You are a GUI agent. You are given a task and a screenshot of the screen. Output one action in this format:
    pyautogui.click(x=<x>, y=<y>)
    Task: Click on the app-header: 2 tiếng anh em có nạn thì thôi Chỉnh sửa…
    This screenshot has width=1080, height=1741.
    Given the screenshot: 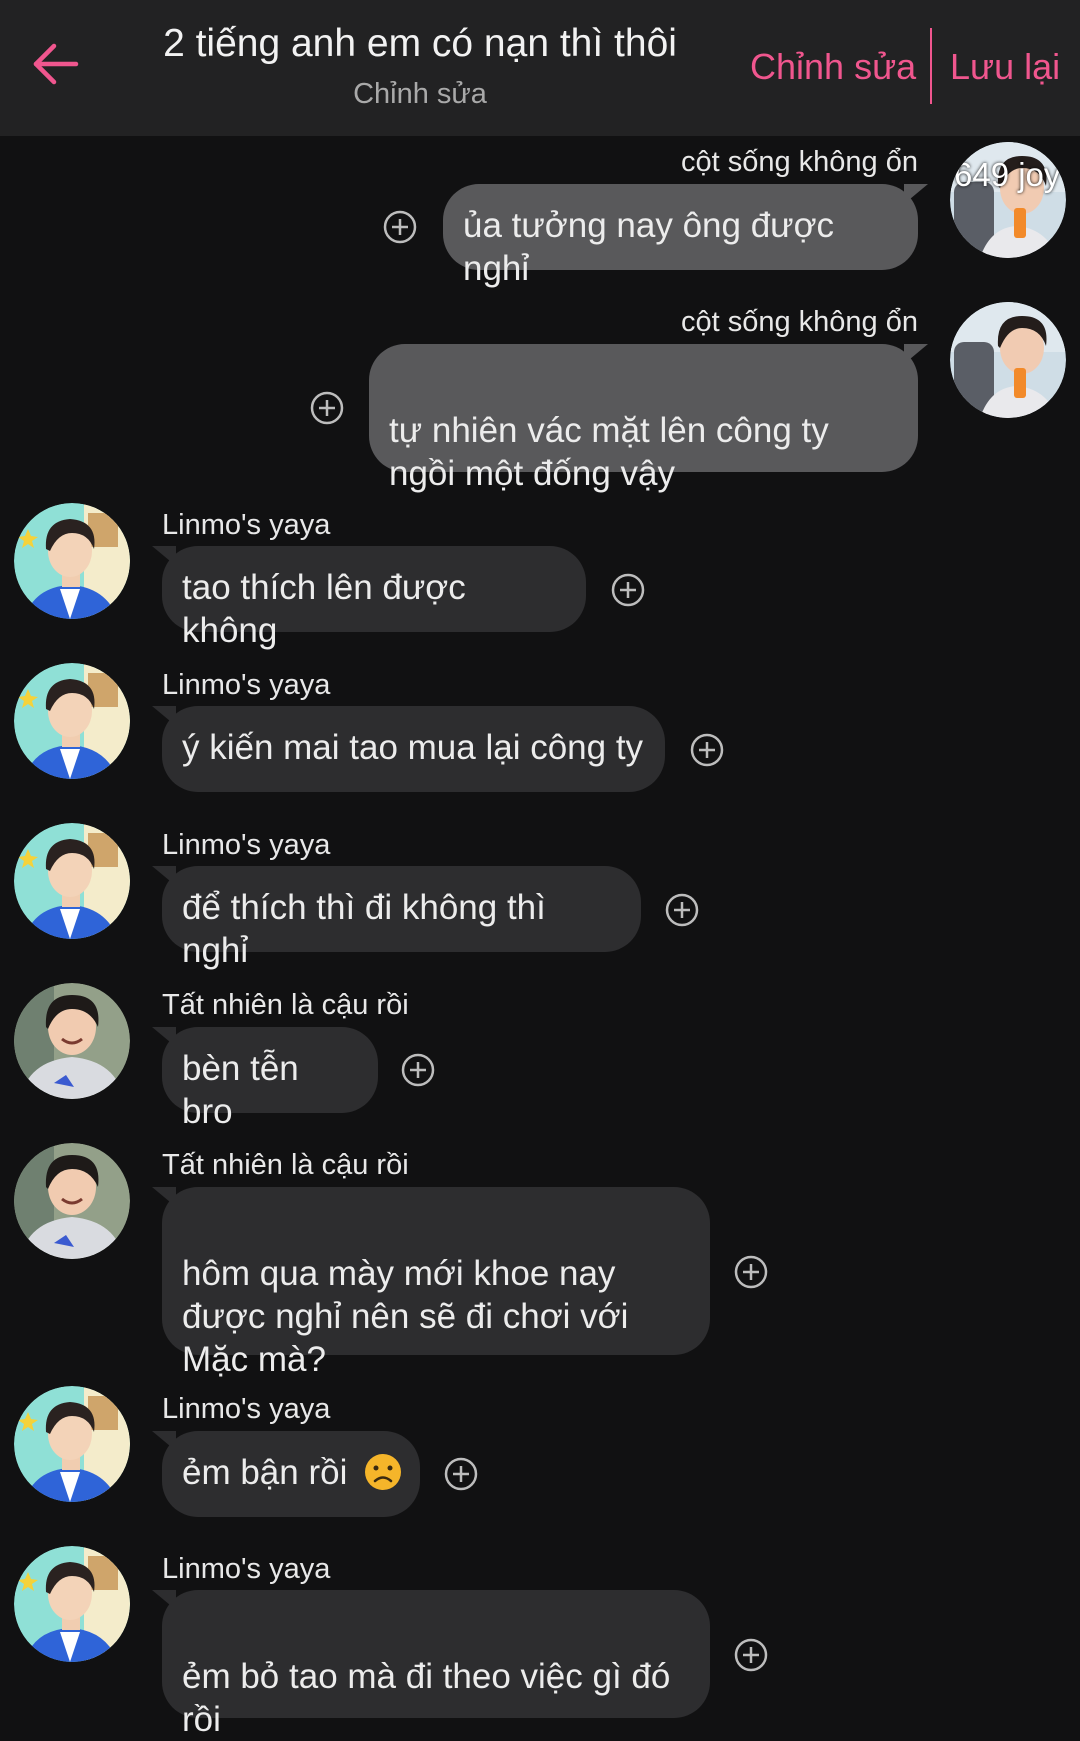 What is the action you would take?
    pyautogui.click(x=540, y=68)
    